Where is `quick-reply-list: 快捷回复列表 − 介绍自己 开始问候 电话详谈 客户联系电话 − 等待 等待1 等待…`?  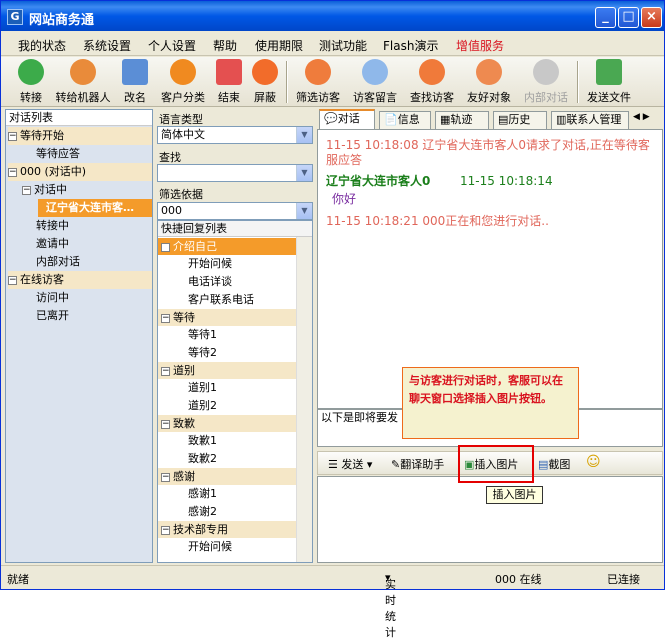
quick-reply-list: 快捷回复列表 − 介绍自己 开始问候 电话详谈 客户联系电话 − 等待 等待1 等待… is located at coordinates (235, 391).